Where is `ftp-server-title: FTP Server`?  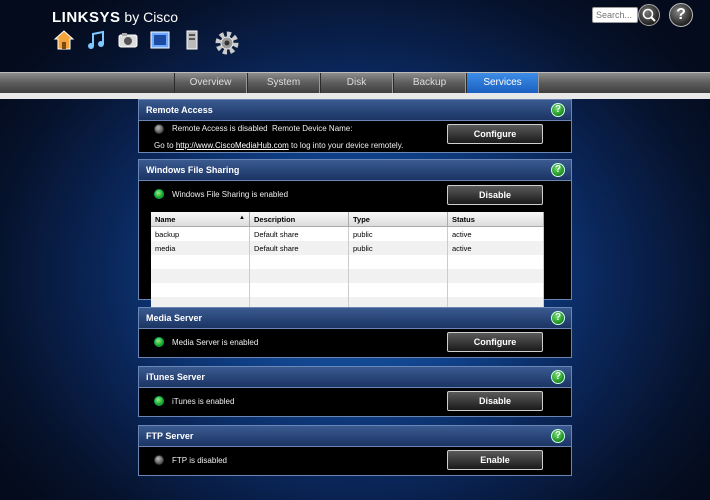
ftp-server-title: FTP Server is located at coordinates (170, 436).